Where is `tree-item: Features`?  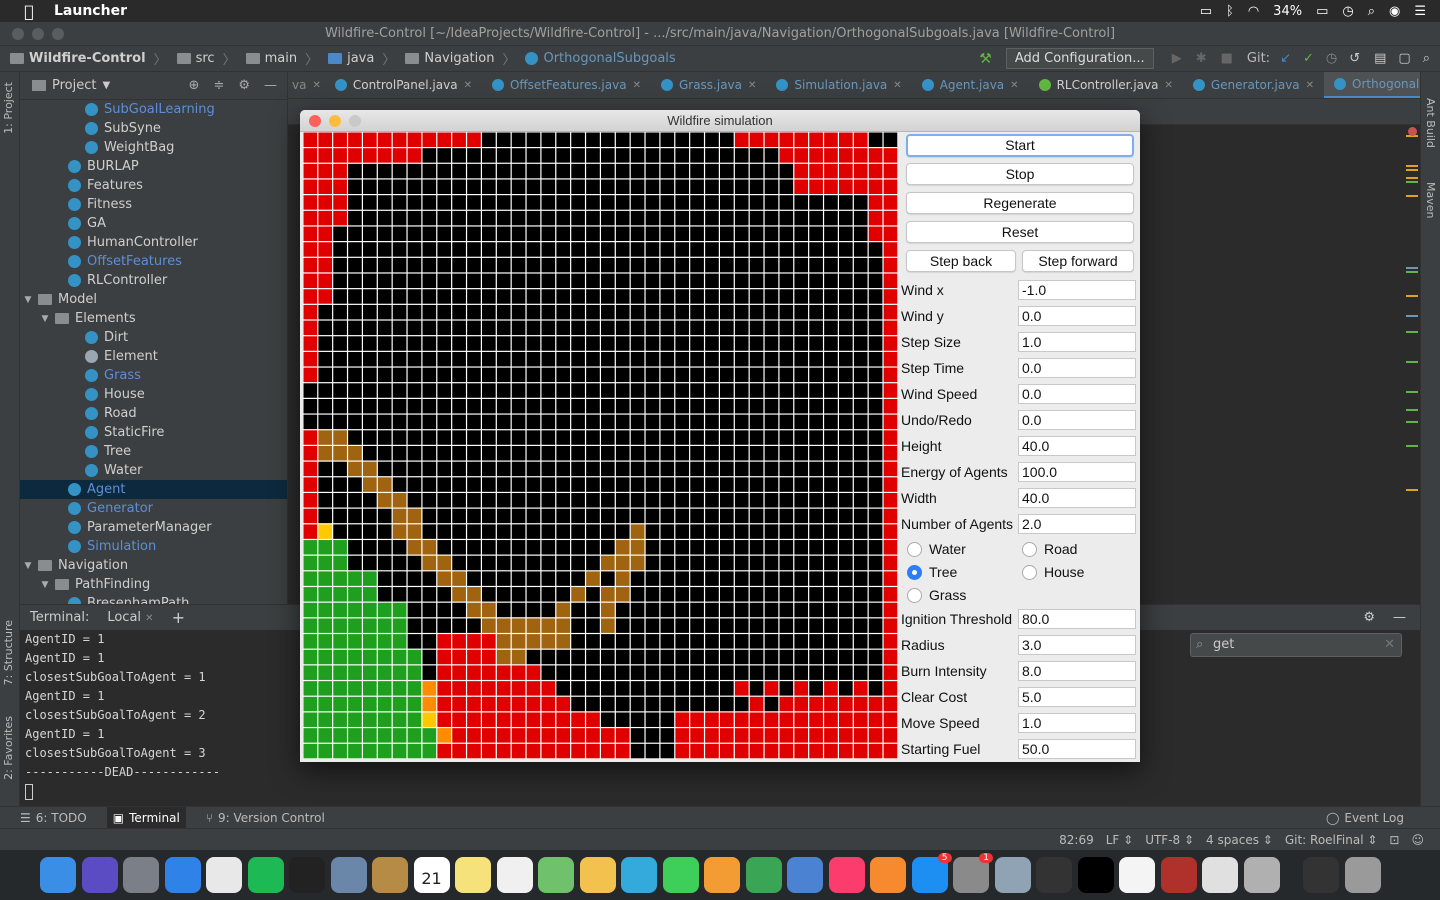
tree-item: Features is located at coordinates (153, 185).